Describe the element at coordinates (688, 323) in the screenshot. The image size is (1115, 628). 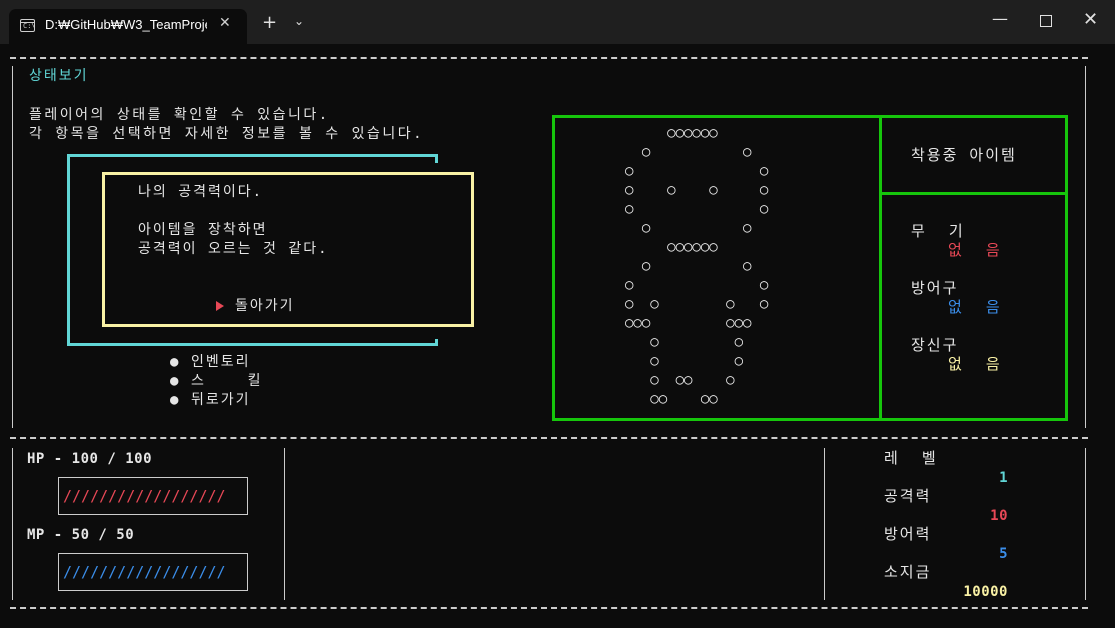
I see `art-row: ○○○ ○○○` at that location.